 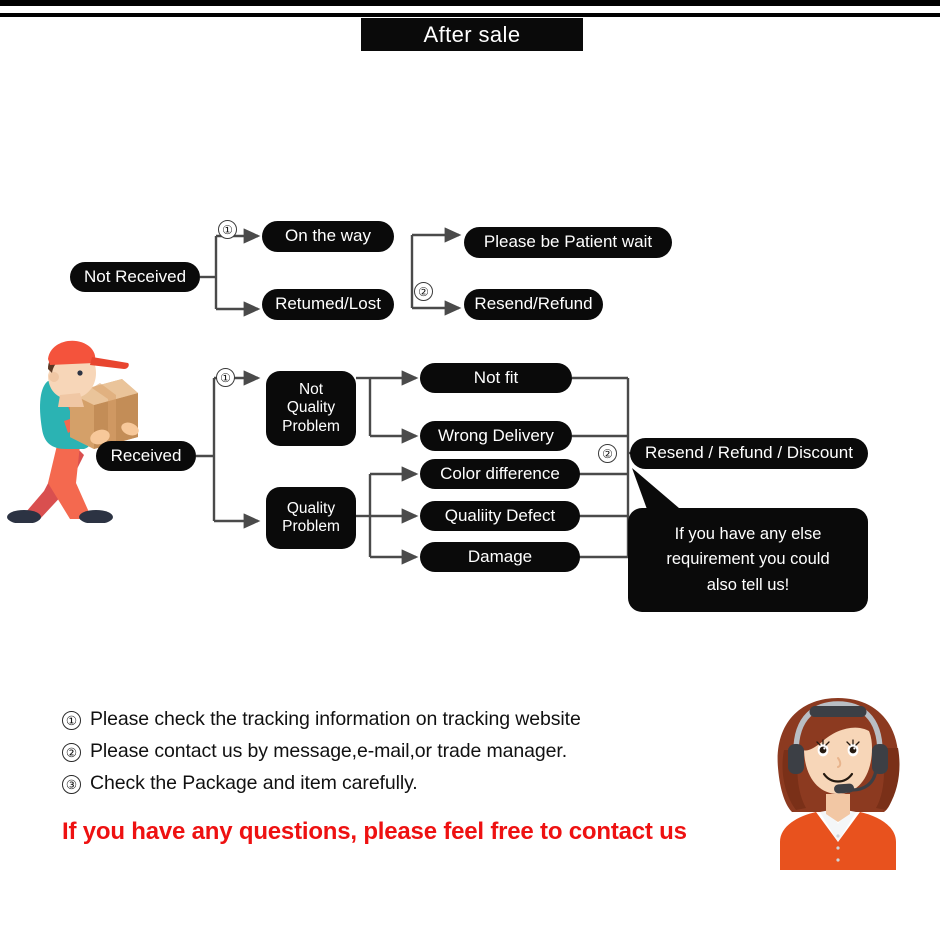 I want to click on page-title: After sale, so click(x=472, y=34).